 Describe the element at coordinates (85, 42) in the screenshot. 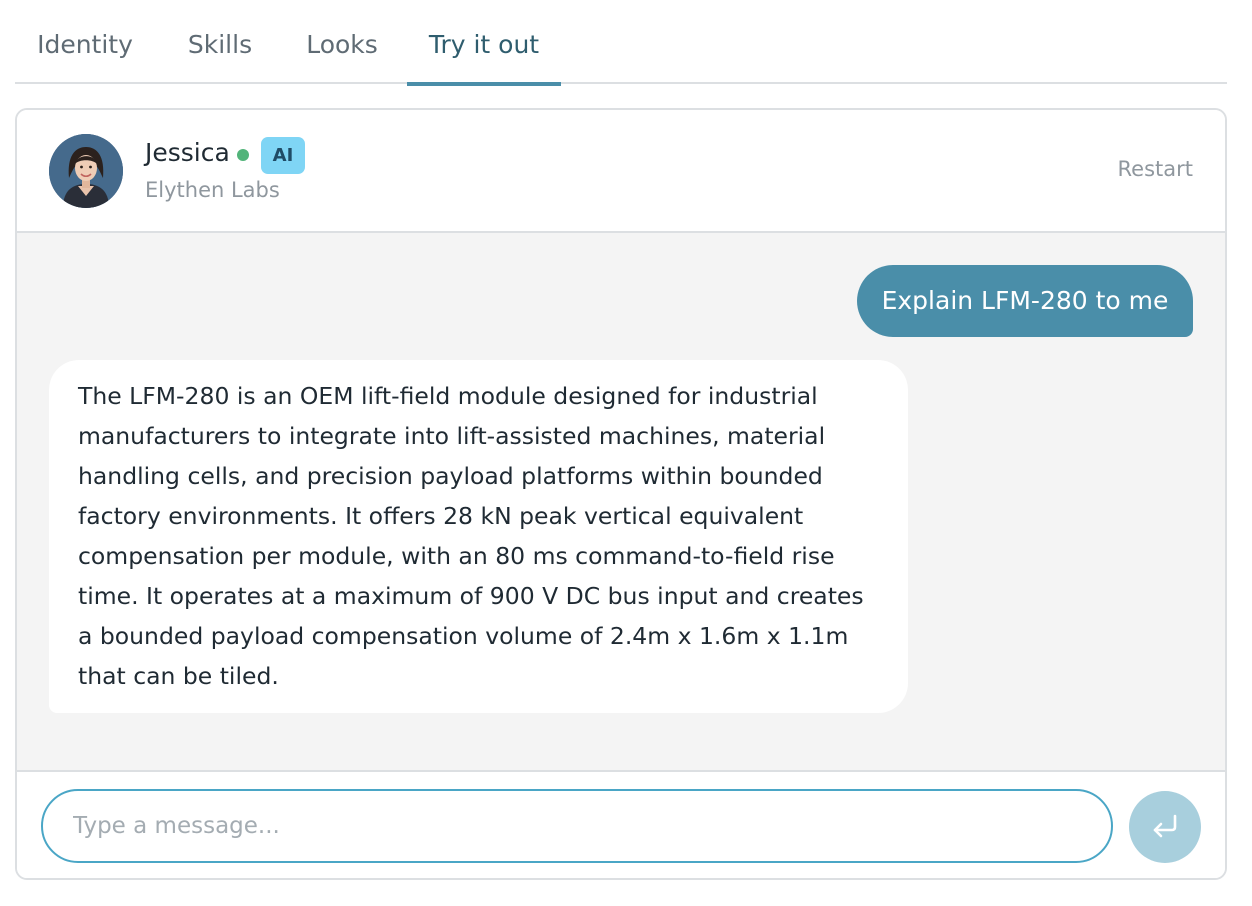

I see `tab-identity: Identity` at that location.